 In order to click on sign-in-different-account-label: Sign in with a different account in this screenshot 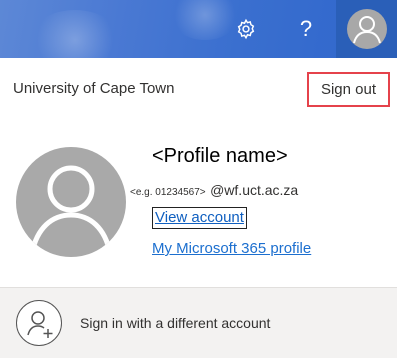, I will do `click(175, 323)`.